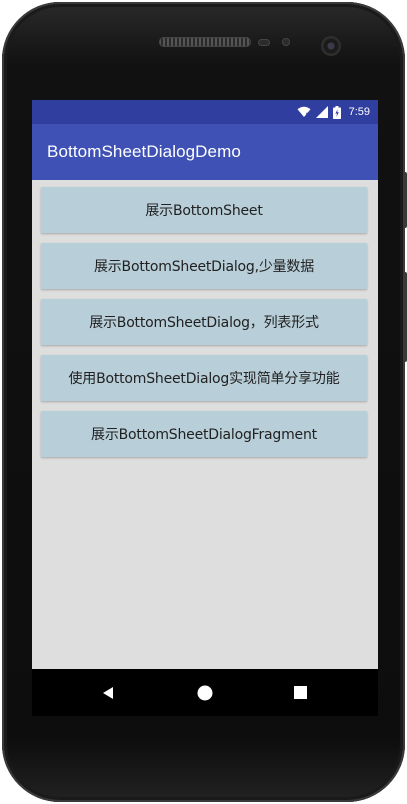 Image resolution: width=407 pixels, height=804 pixels. What do you see at coordinates (204, 434) in the screenshot?
I see `show-bottomsheetdialogfragment-button: 展示BottomSheetDialogFragment` at bounding box center [204, 434].